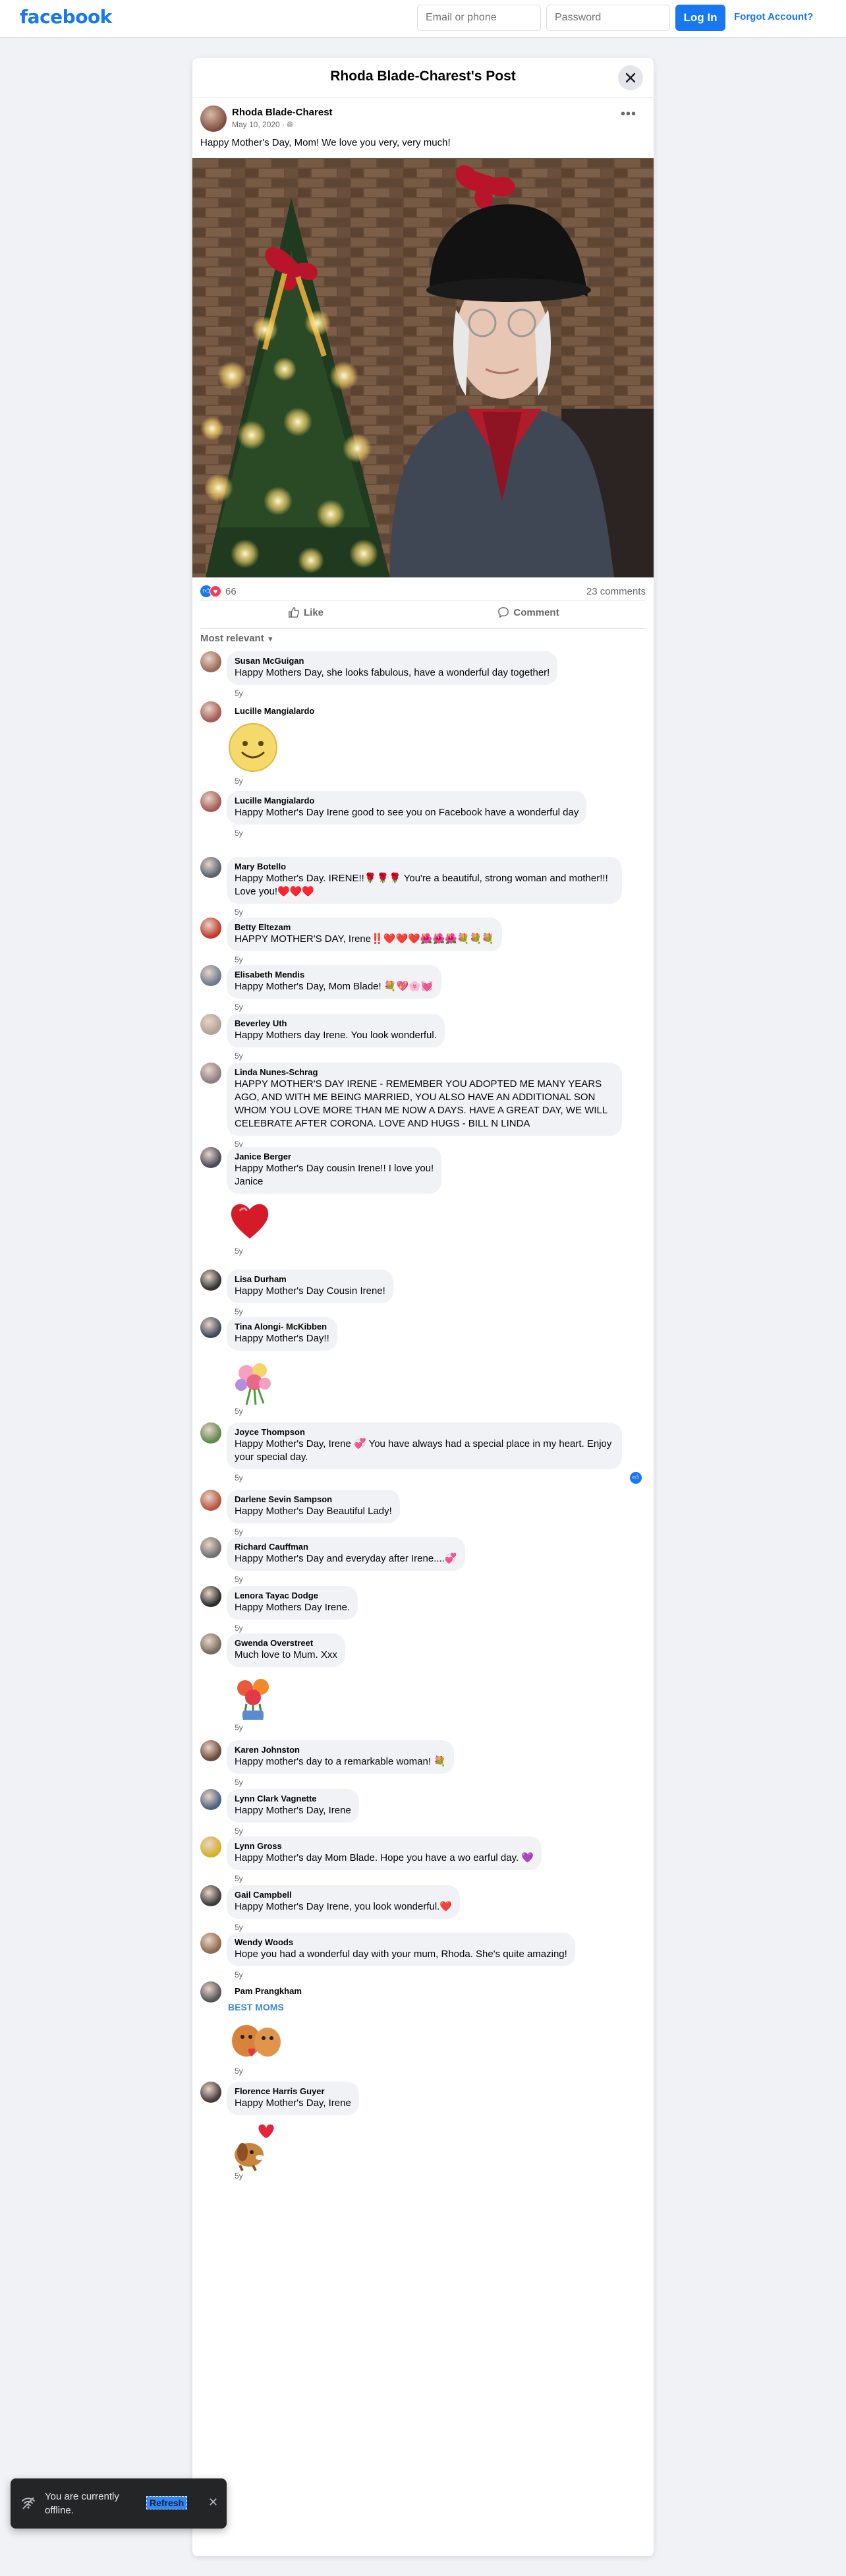 This screenshot has width=846, height=2576. Describe the element at coordinates (286, 1643) in the screenshot. I see `commenter-name: Gwenda Overstreet` at that location.